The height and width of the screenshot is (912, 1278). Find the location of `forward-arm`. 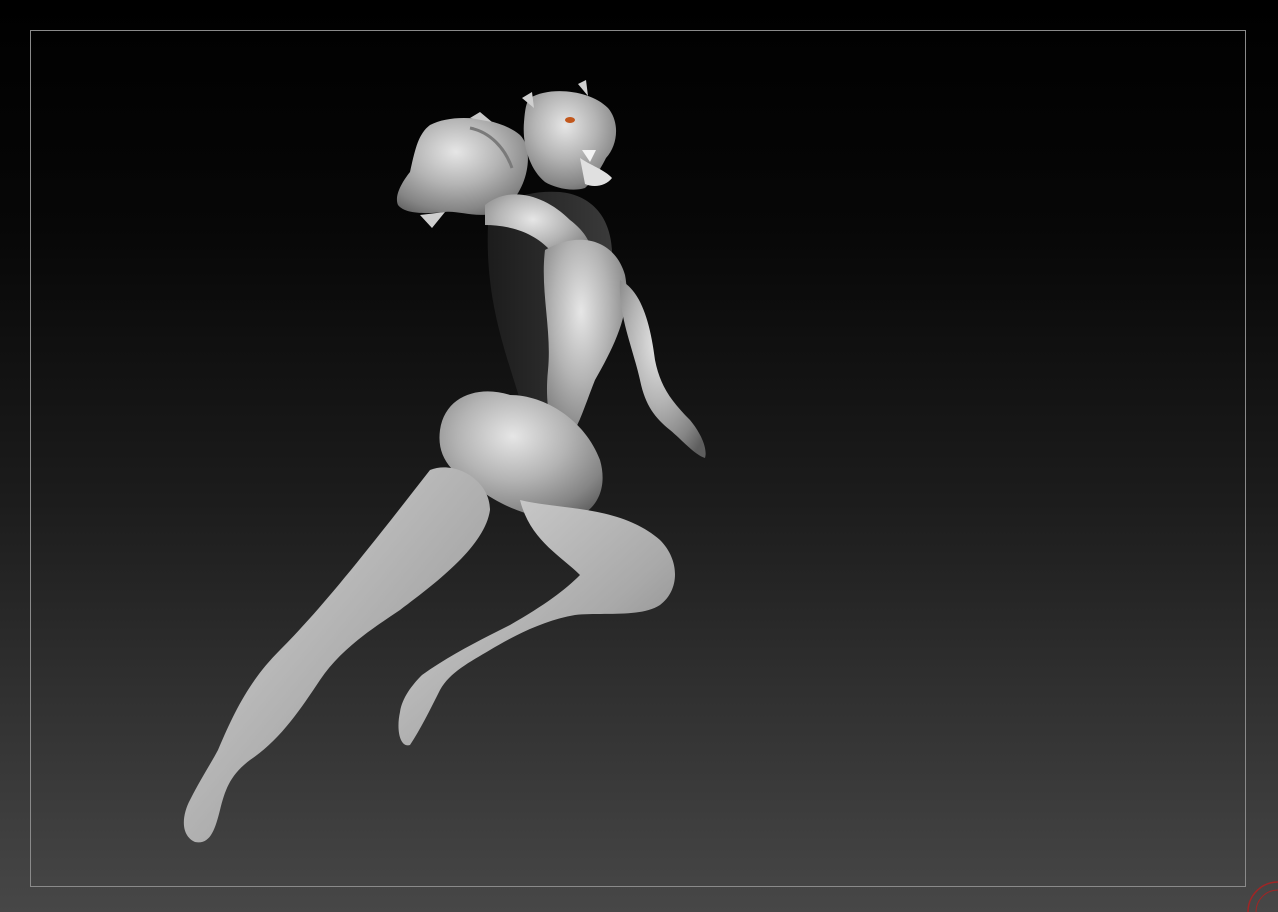

forward-arm is located at coordinates (662, 369).